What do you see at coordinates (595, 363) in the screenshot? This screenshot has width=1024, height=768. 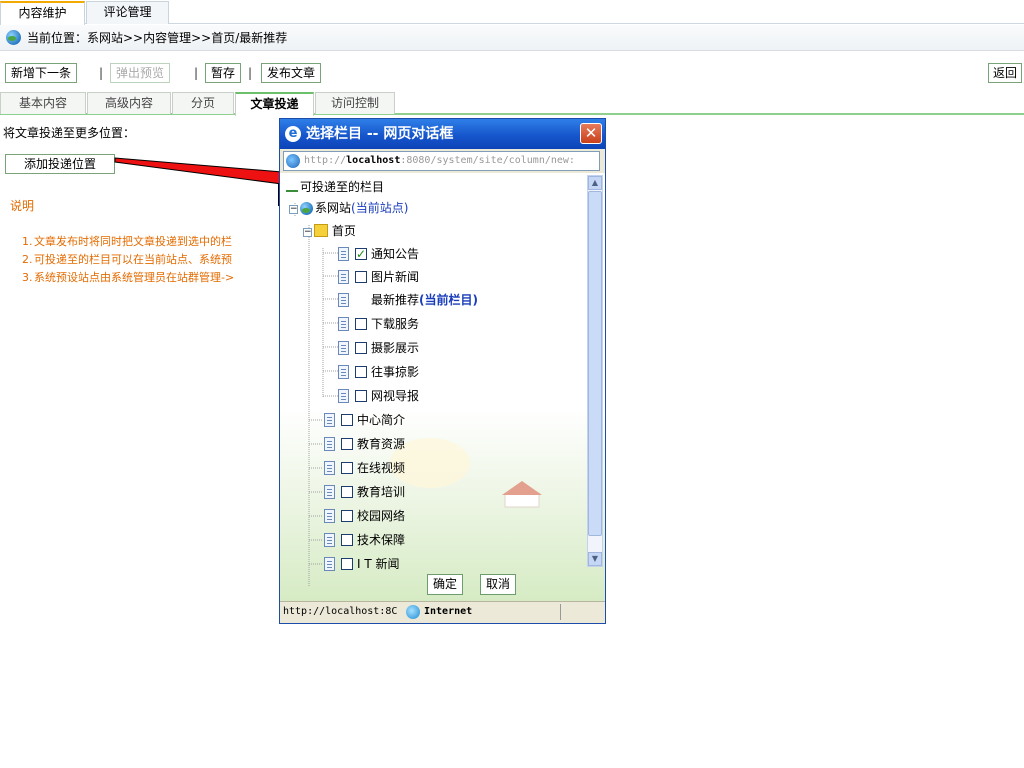 I see `scrollbar-thumb` at bounding box center [595, 363].